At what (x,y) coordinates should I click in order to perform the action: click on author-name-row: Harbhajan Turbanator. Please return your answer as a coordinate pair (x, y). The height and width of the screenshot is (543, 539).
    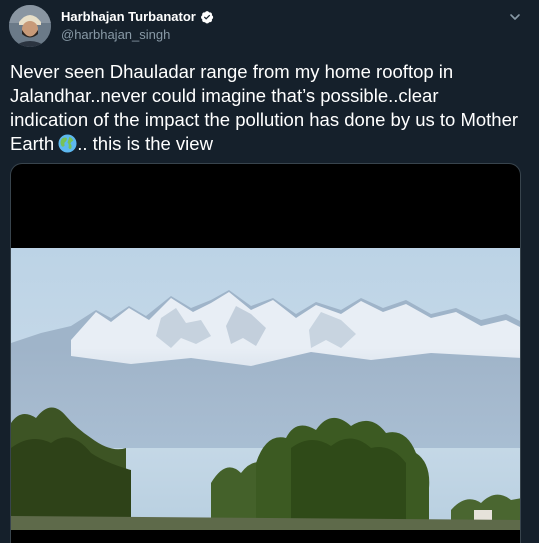
    Looking at the image, I should click on (137, 17).